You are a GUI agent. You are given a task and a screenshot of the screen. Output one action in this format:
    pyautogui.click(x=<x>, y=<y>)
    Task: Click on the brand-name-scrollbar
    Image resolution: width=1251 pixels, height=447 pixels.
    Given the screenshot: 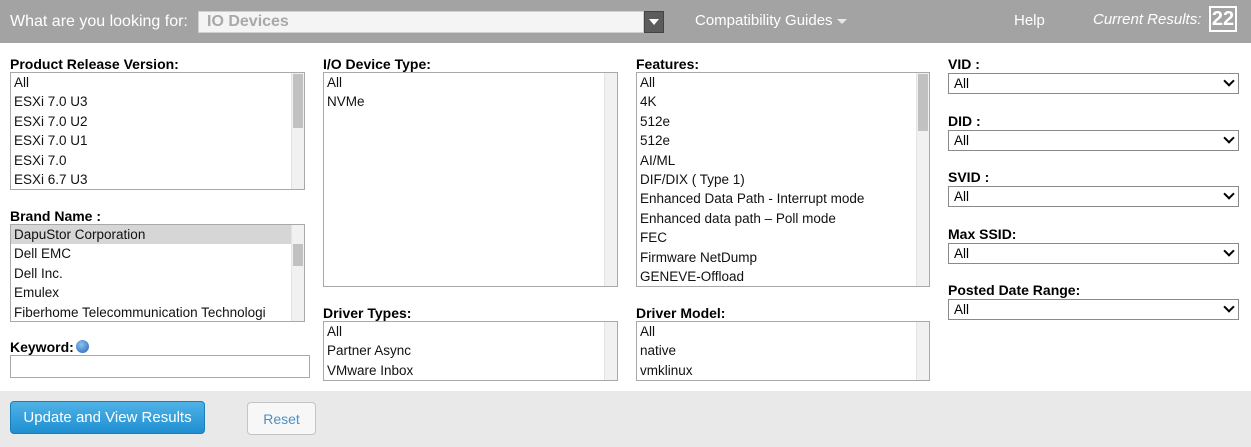 What is the action you would take?
    pyautogui.click(x=297, y=273)
    